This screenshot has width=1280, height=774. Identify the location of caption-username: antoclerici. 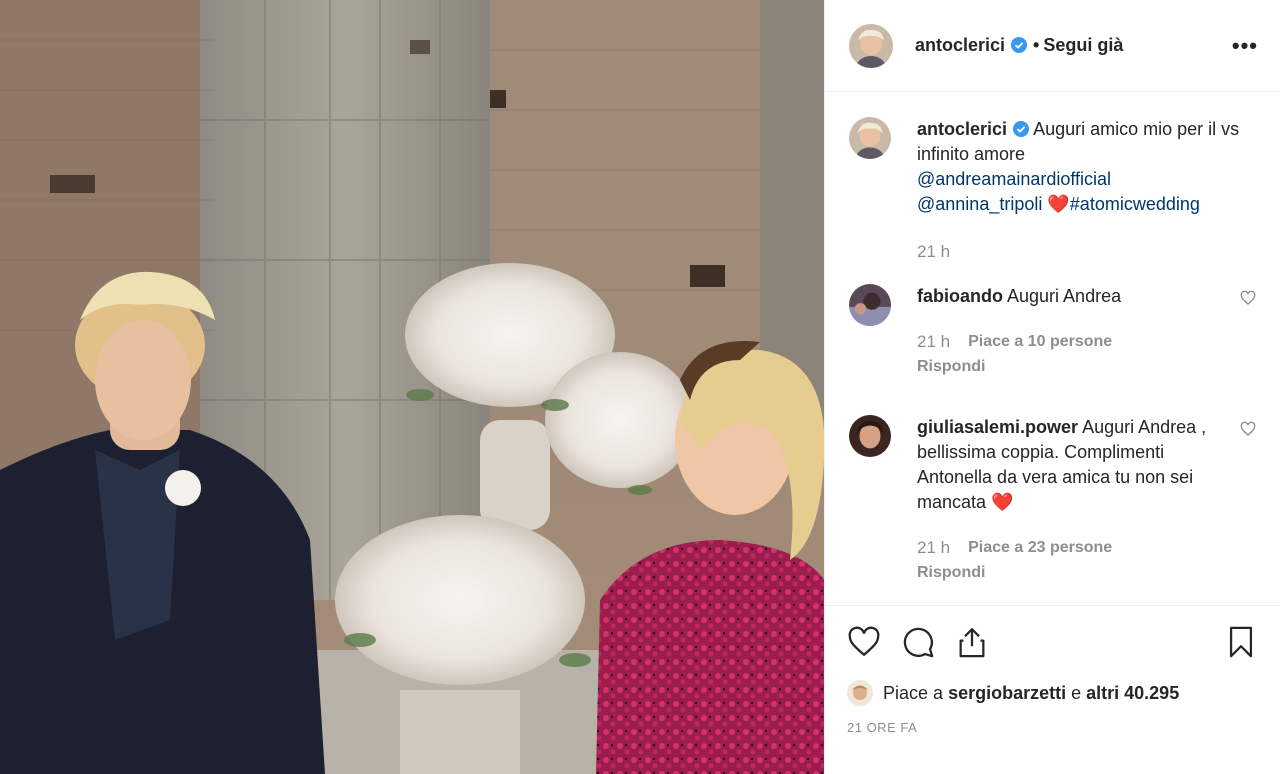
(962, 129).